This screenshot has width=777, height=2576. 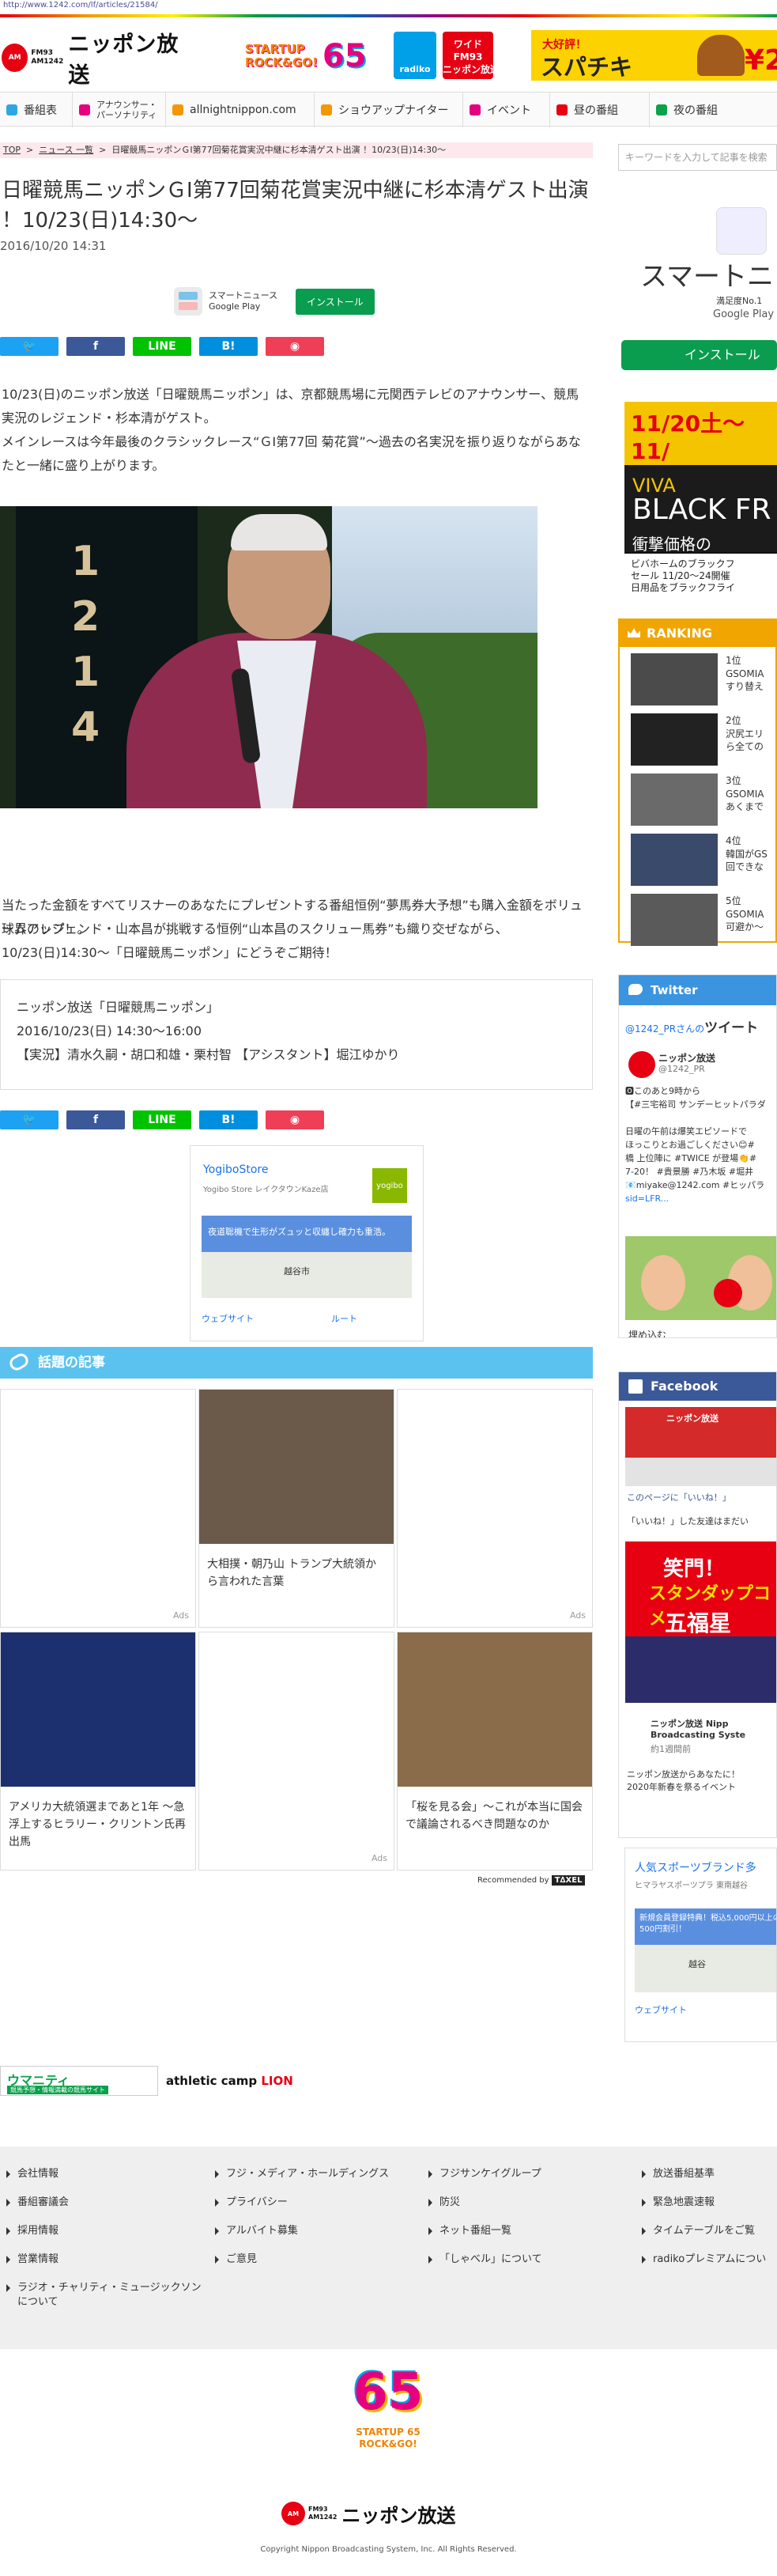 I want to click on footer-link: 放送番組基準, so click(x=709, y=2174).